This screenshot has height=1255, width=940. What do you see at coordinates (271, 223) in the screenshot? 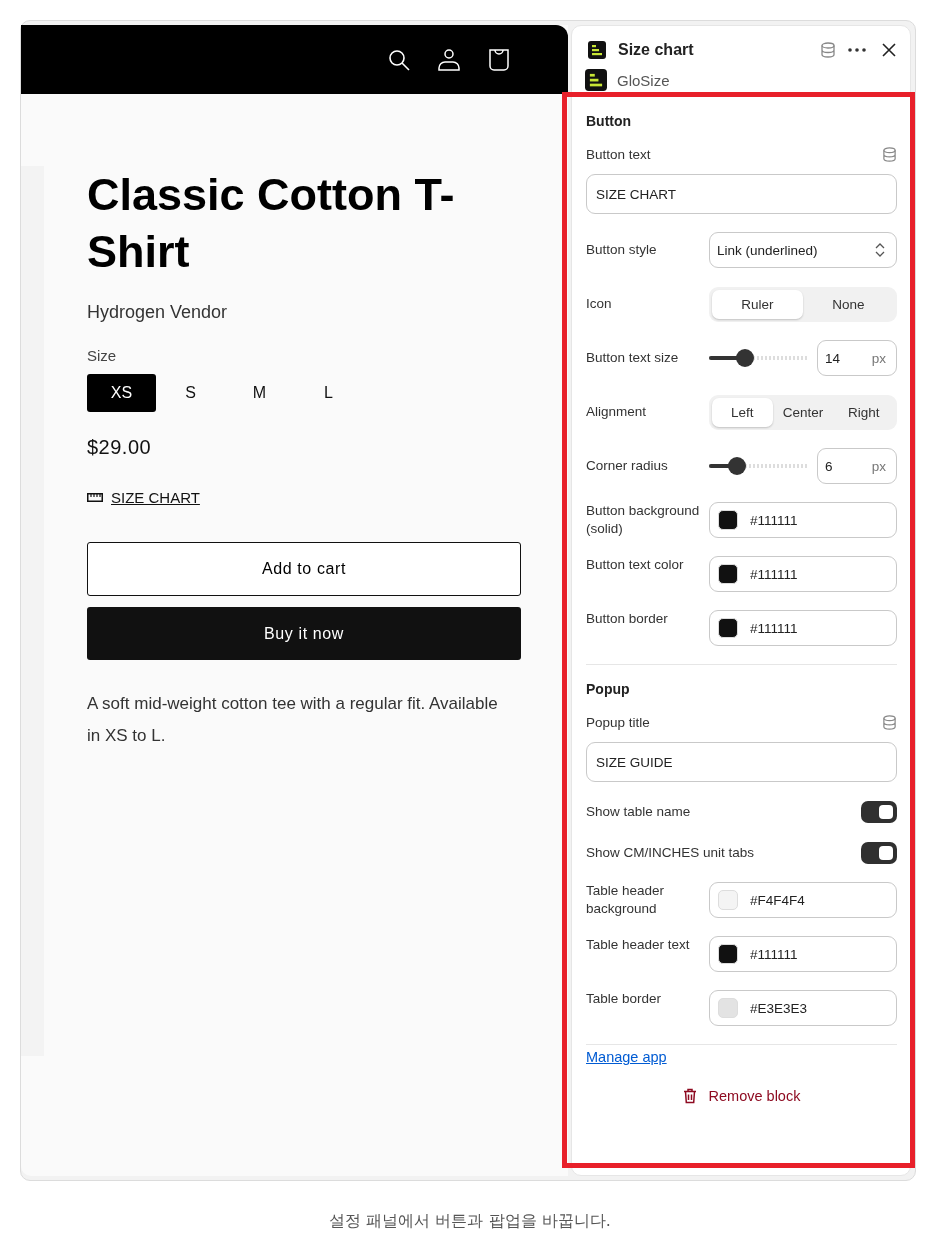
I see `product-title: Classic Cotton T-Shirt` at bounding box center [271, 223].